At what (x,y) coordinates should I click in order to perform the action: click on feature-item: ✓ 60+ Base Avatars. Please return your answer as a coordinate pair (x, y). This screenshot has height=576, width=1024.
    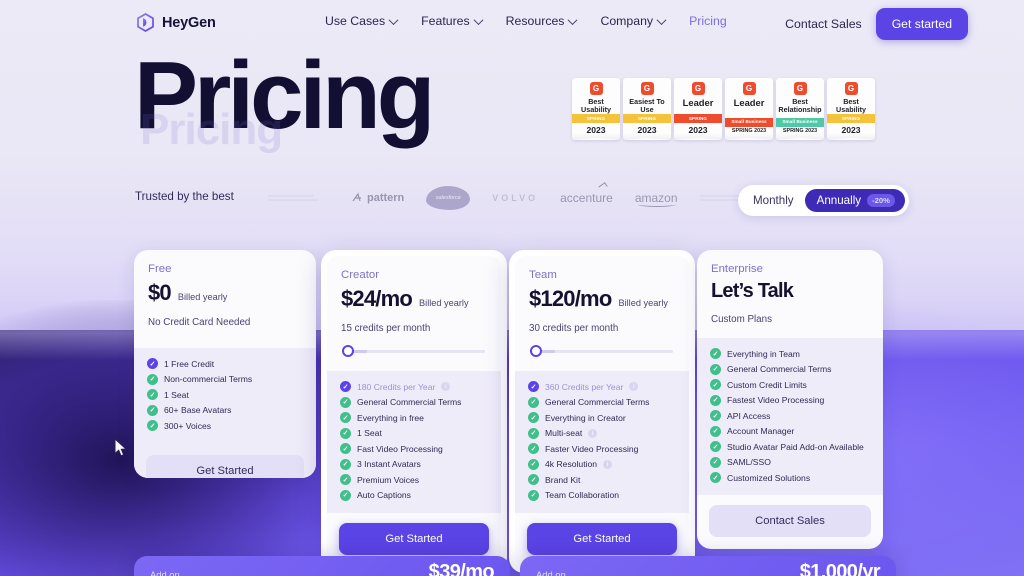
    Looking at the image, I should click on (225, 410).